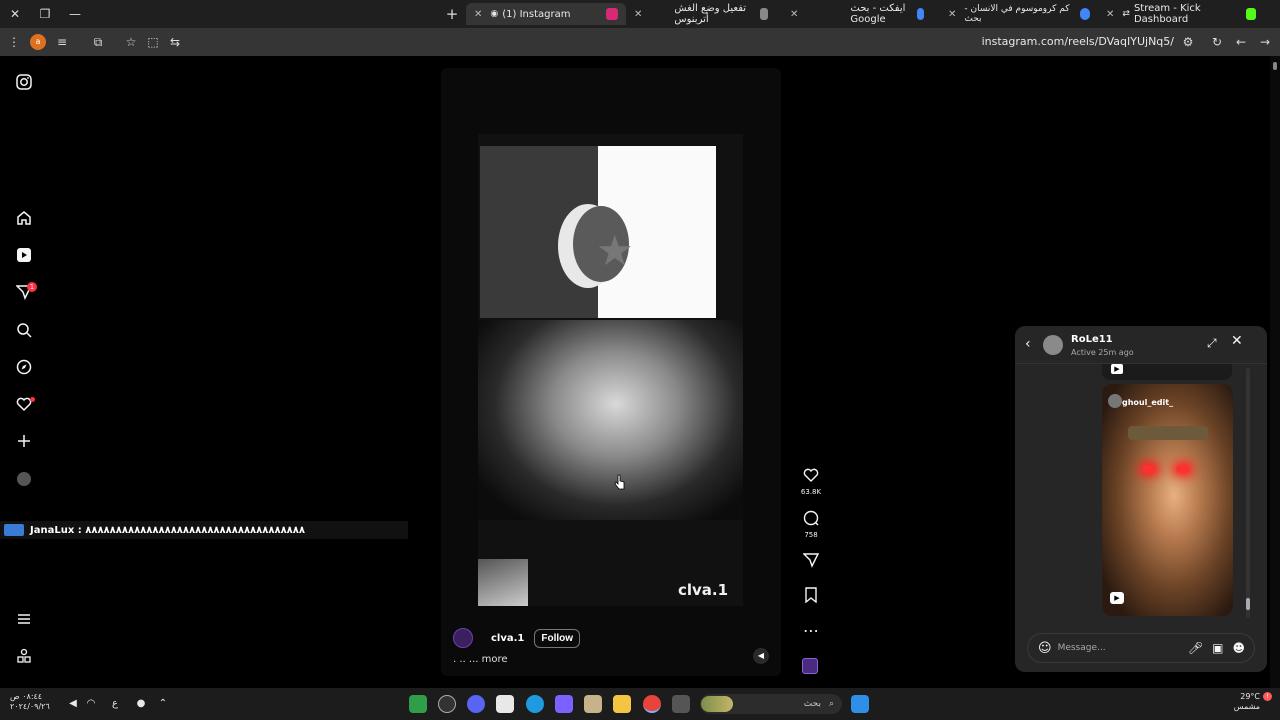 This screenshot has height=720, width=1280. What do you see at coordinates (141, 704) in the screenshot?
I see `microphone-tray-icon: ●` at bounding box center [141, 704].